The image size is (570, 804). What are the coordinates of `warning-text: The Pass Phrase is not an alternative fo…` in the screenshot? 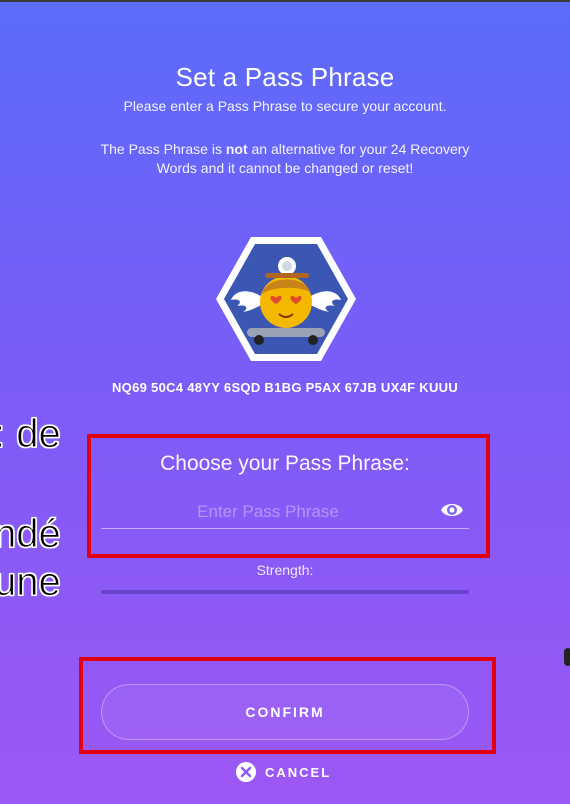 It's located at (285, 159).